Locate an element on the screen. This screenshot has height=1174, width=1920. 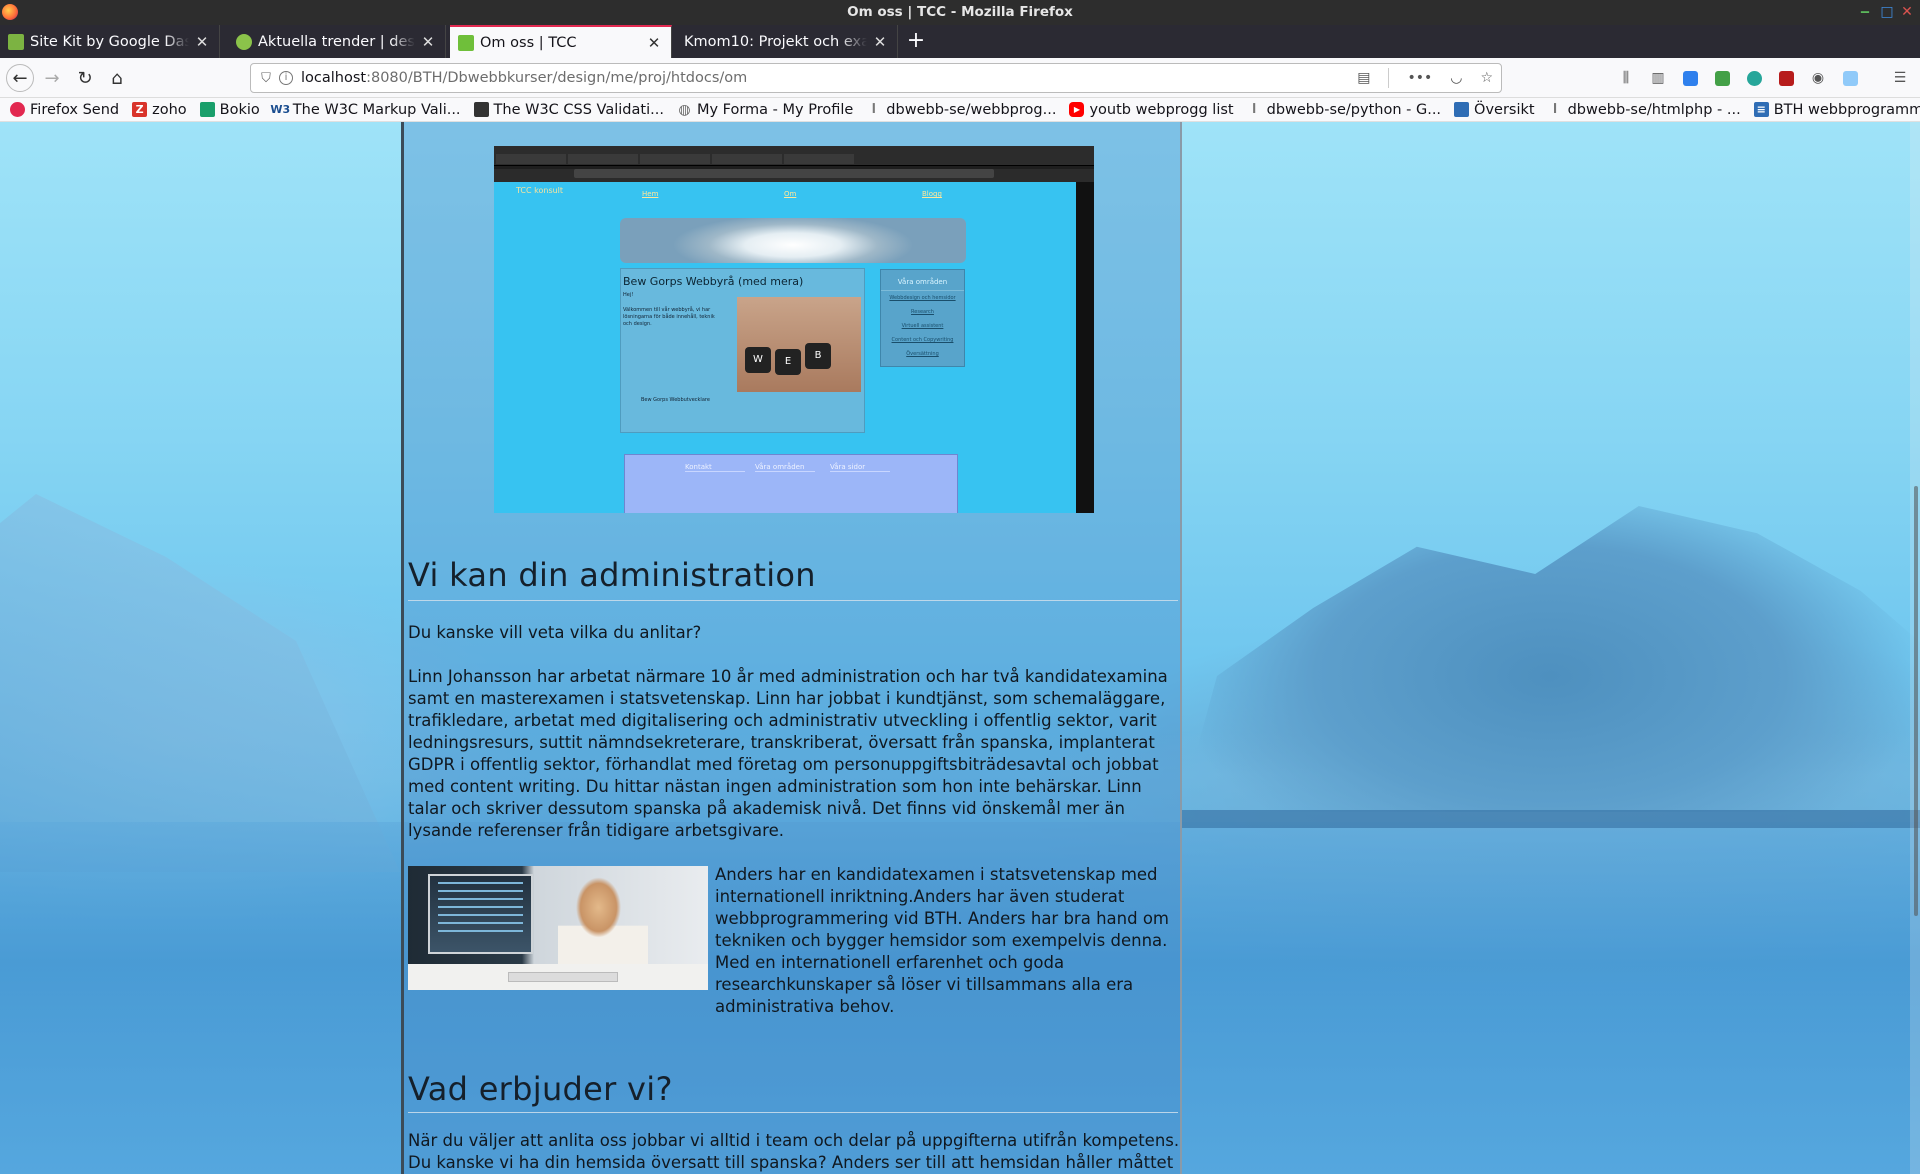
screenshot-footer-heading: Våra områden is located at coordinates (785, 467).